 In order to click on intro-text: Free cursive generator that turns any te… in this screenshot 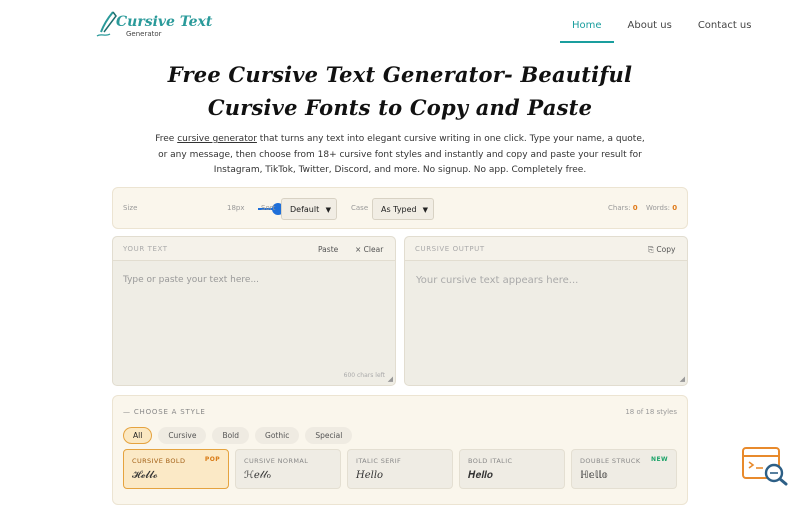, I will do `click(400, 155)`.